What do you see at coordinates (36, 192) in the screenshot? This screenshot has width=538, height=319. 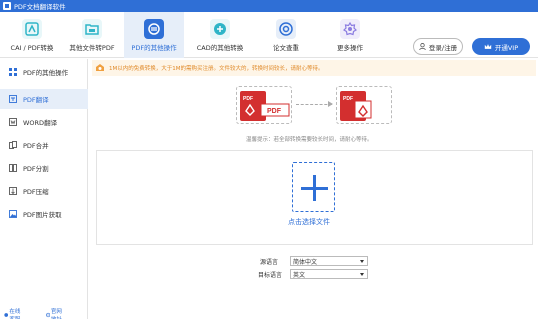 I see `sidebar-item-label: PDF压缩` at bounding box center [36, 192].